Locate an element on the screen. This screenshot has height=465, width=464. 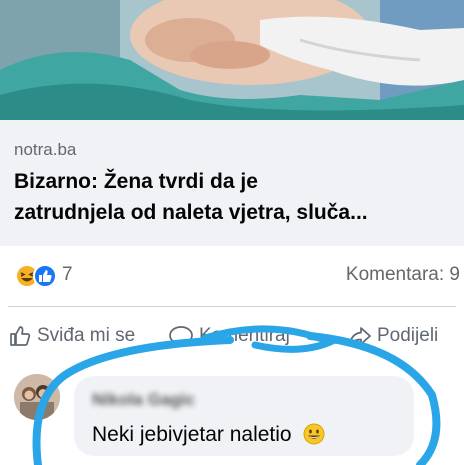
comment-button: Komentiraj is located at coordinates (229, 336).